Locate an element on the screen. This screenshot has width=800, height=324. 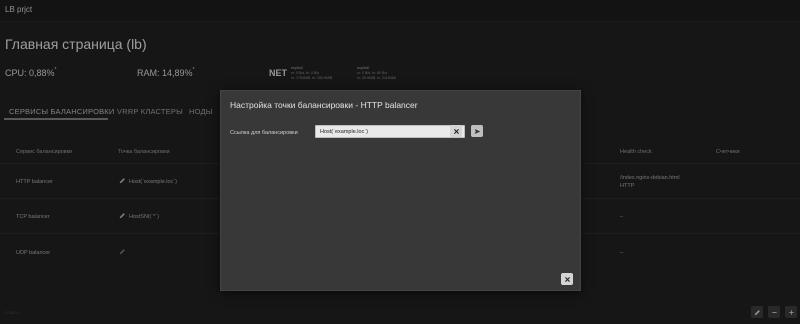
clear-field-button is located at coordinates (456, 131).